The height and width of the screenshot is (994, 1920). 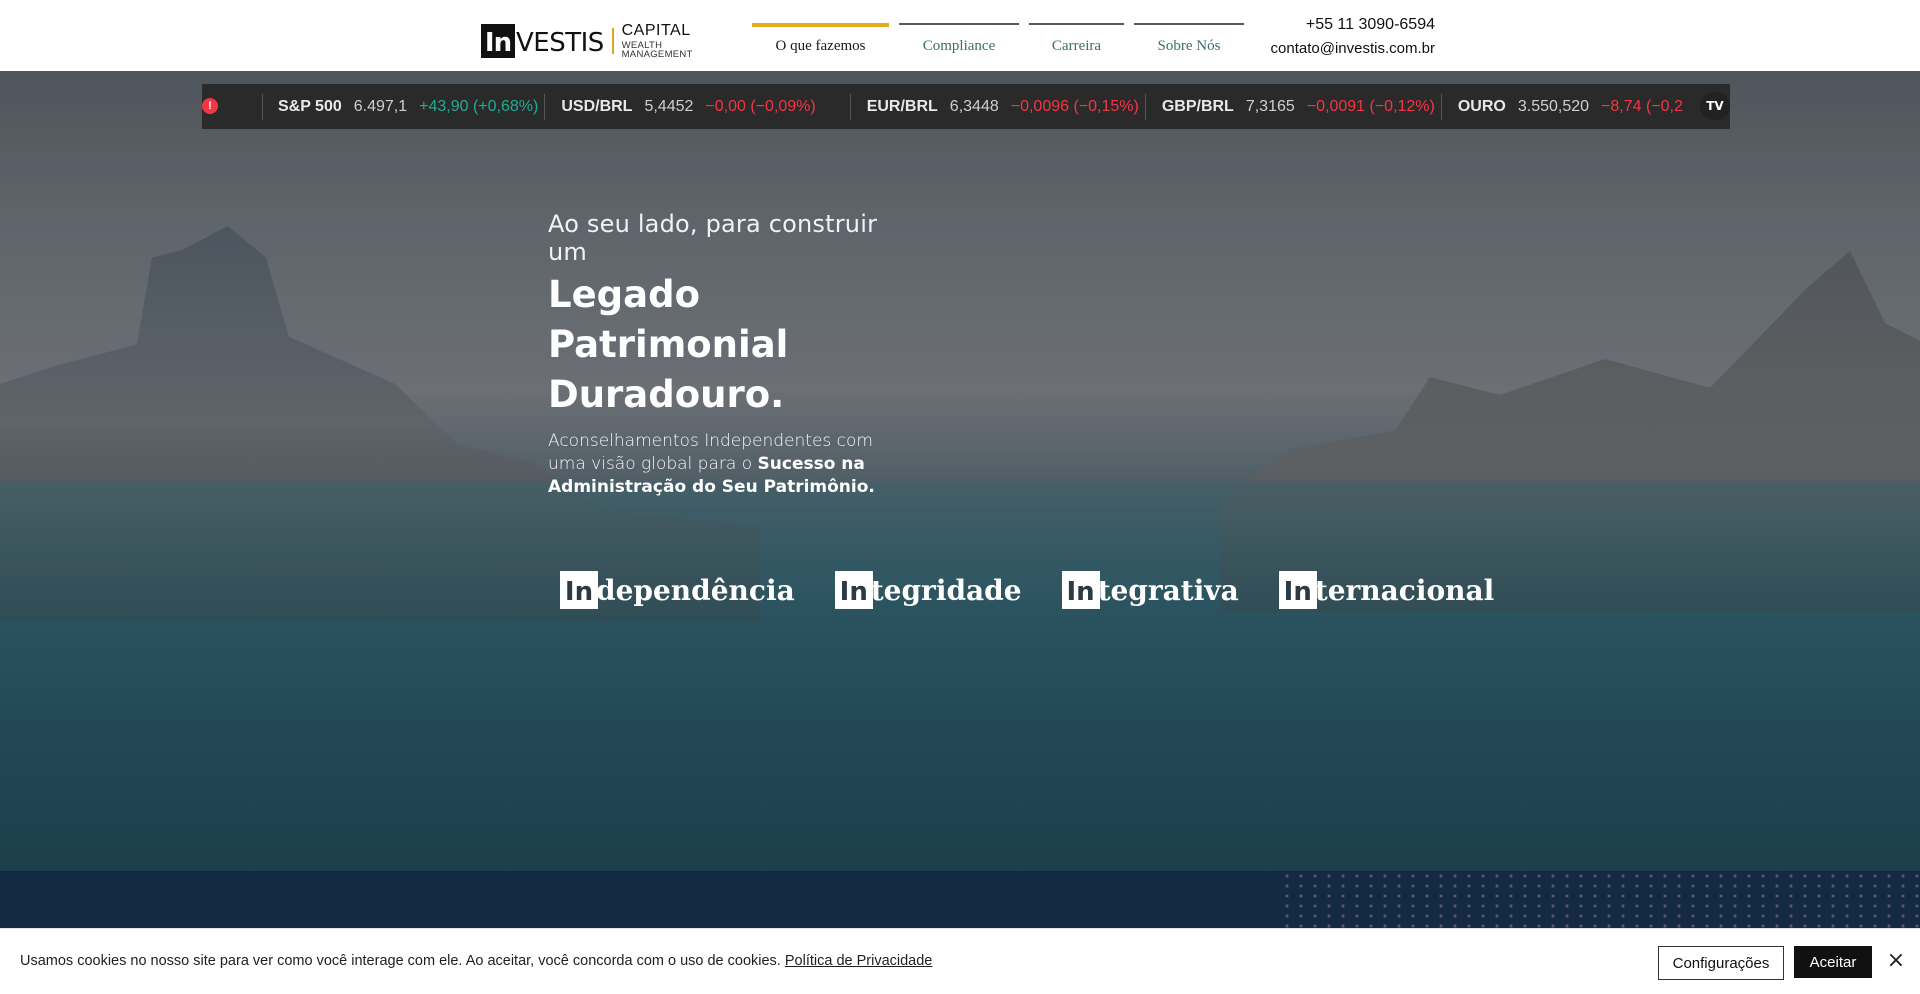 What do you see at coordinates (597, 106) in the screenshot?
I see `ticker-symbol: USD/BRL` at bounding box center [597, 106].